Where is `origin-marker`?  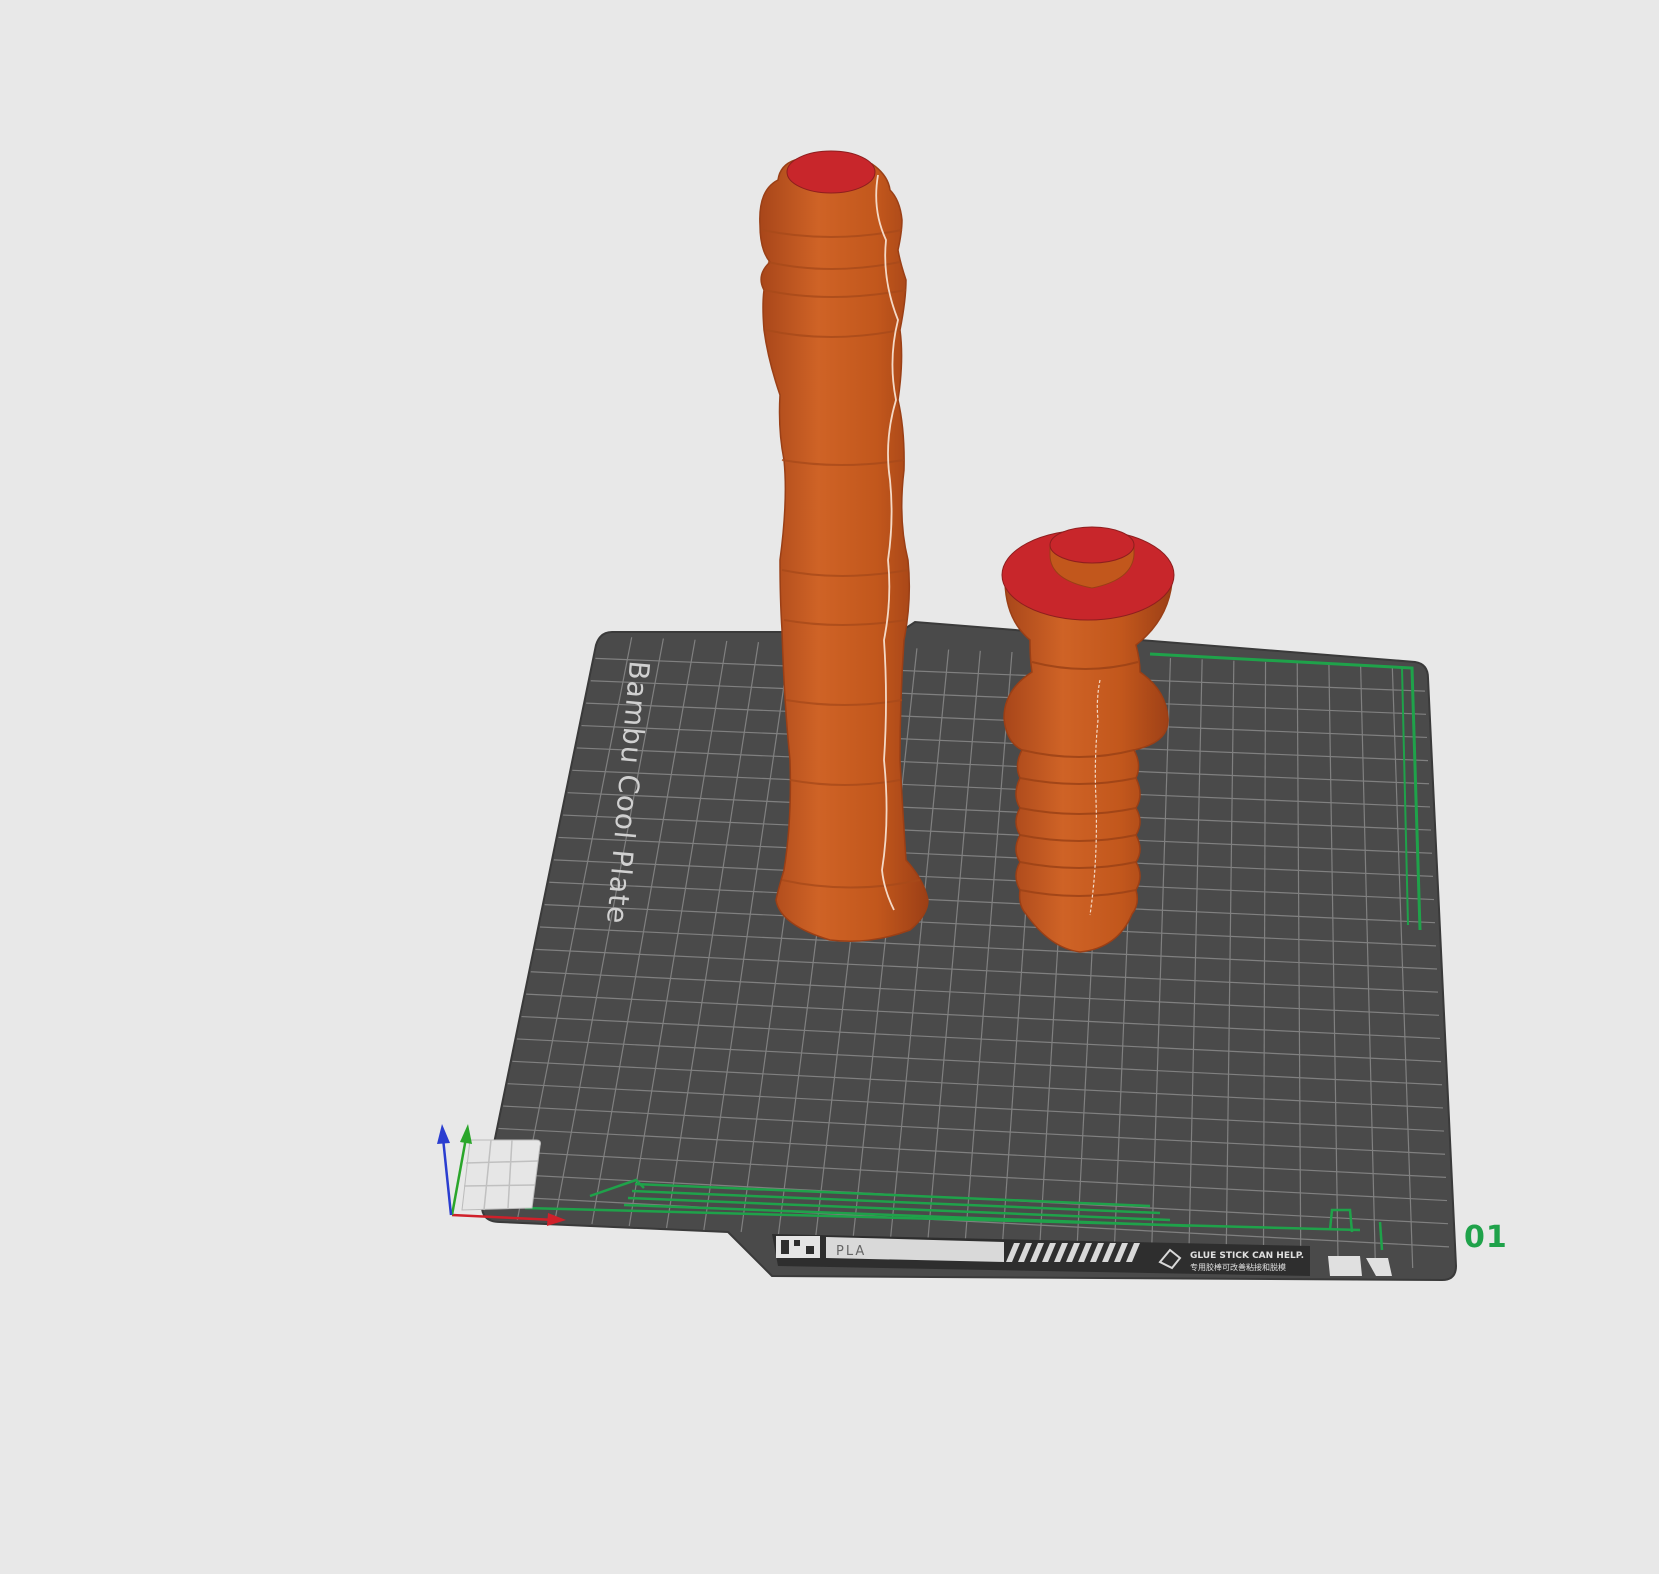
origin-marker is located at coordinates (501, 1175).